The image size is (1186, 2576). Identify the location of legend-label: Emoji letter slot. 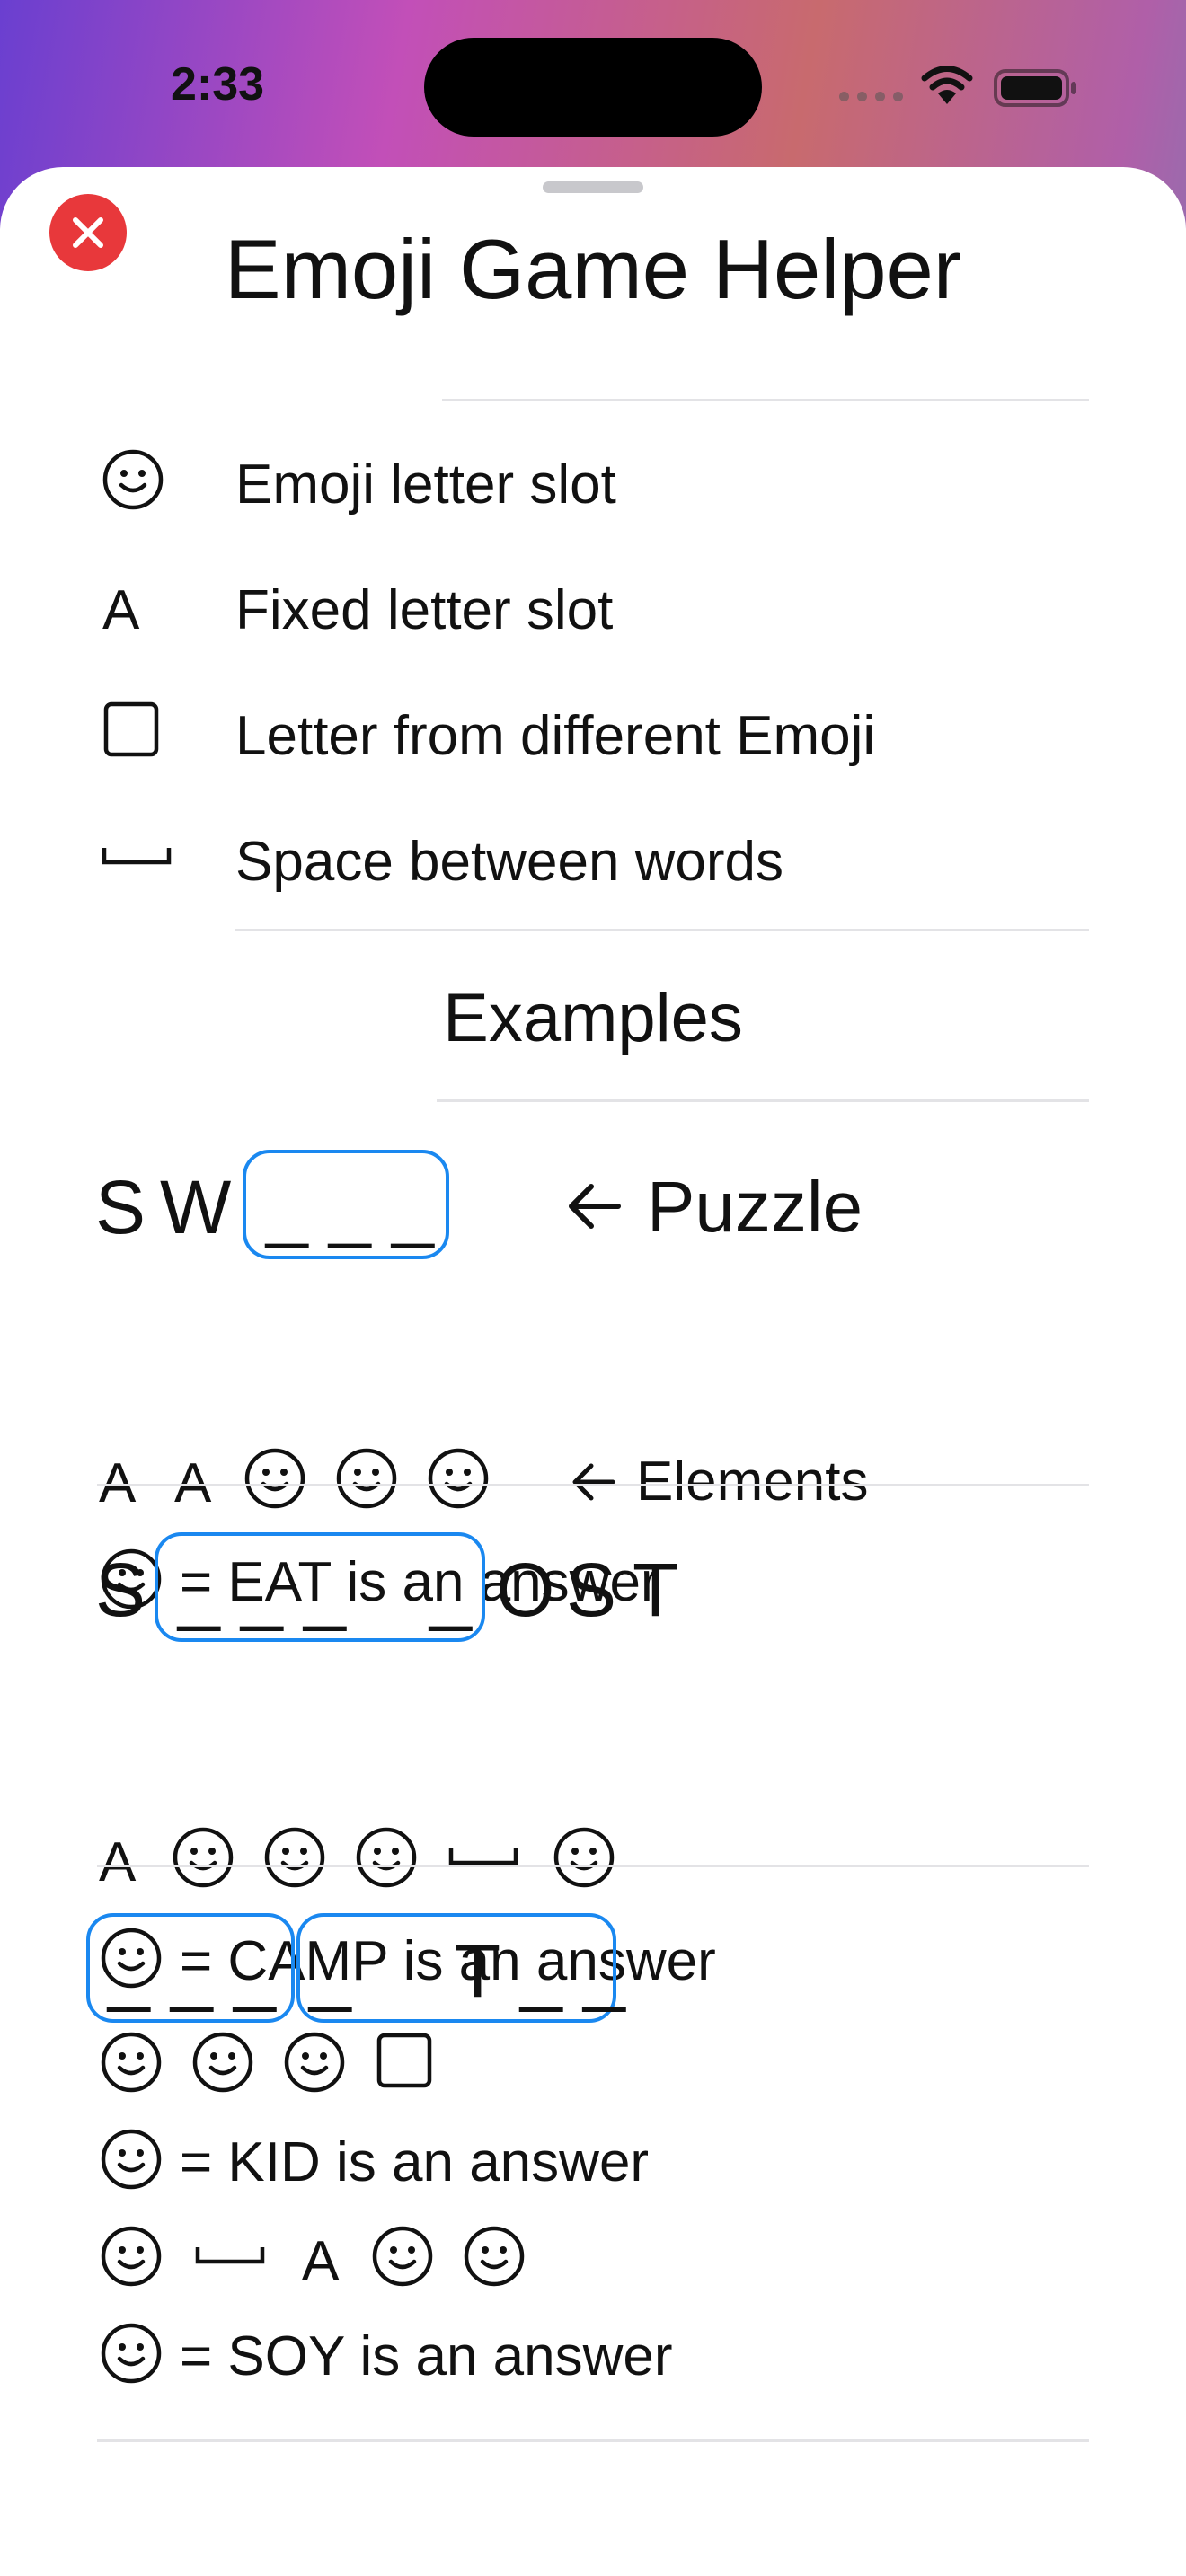
(425, 485).